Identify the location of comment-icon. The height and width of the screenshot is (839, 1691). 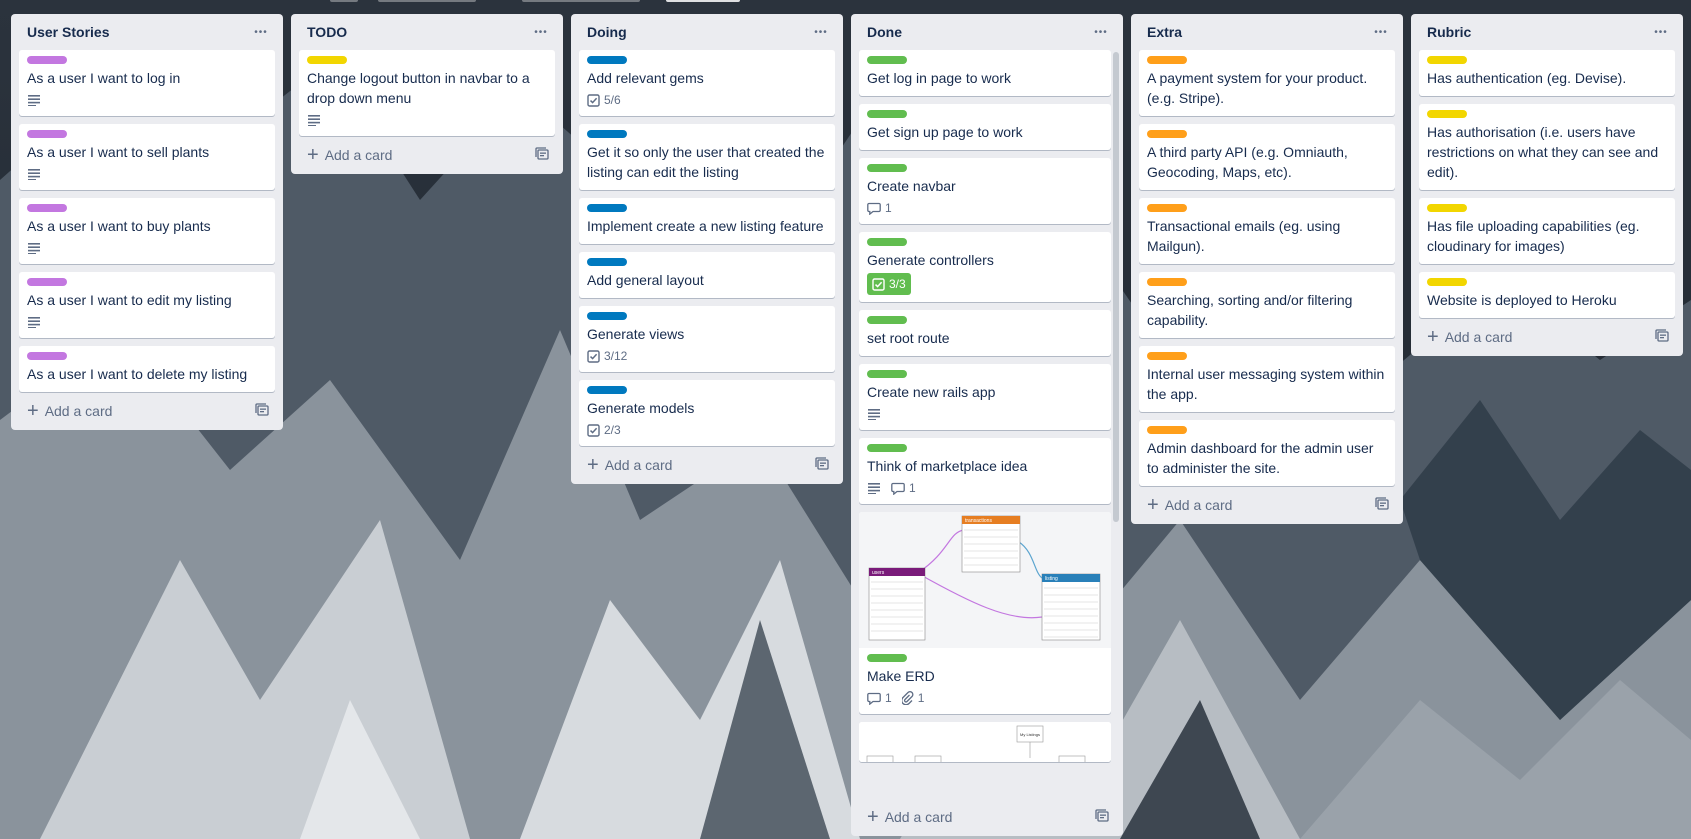
(874, 208).